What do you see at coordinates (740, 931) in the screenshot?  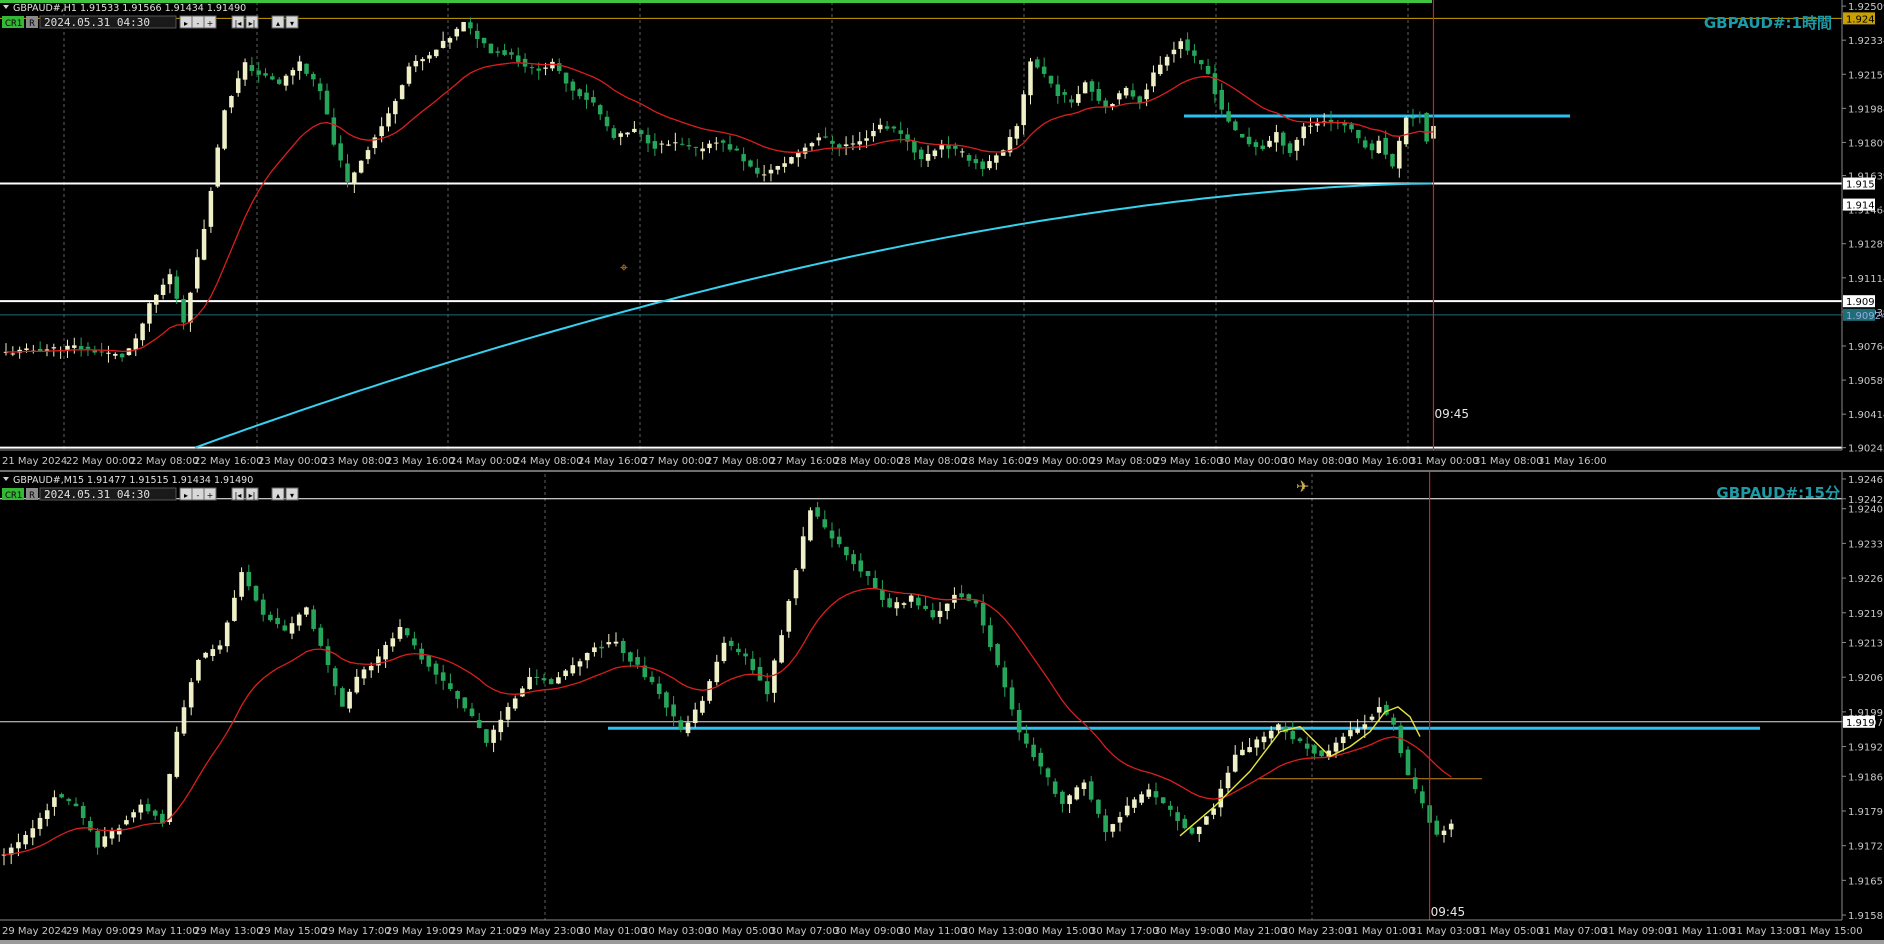 I see `time-tick-label: 30 May 05:00` at bounding box center [740, 931].